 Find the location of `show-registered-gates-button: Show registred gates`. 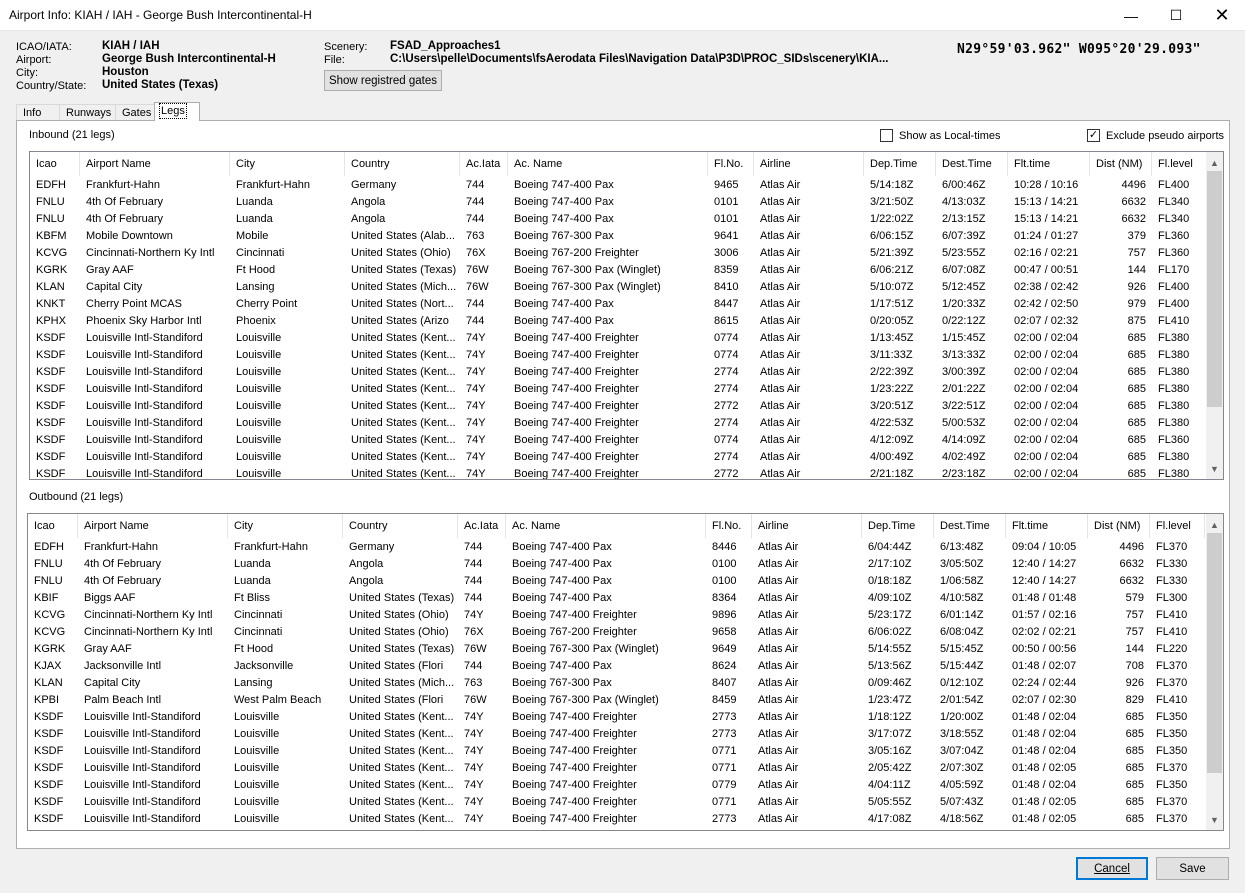

show-registered-gates-button: Show registred gates is located at coordinates (383, 80).